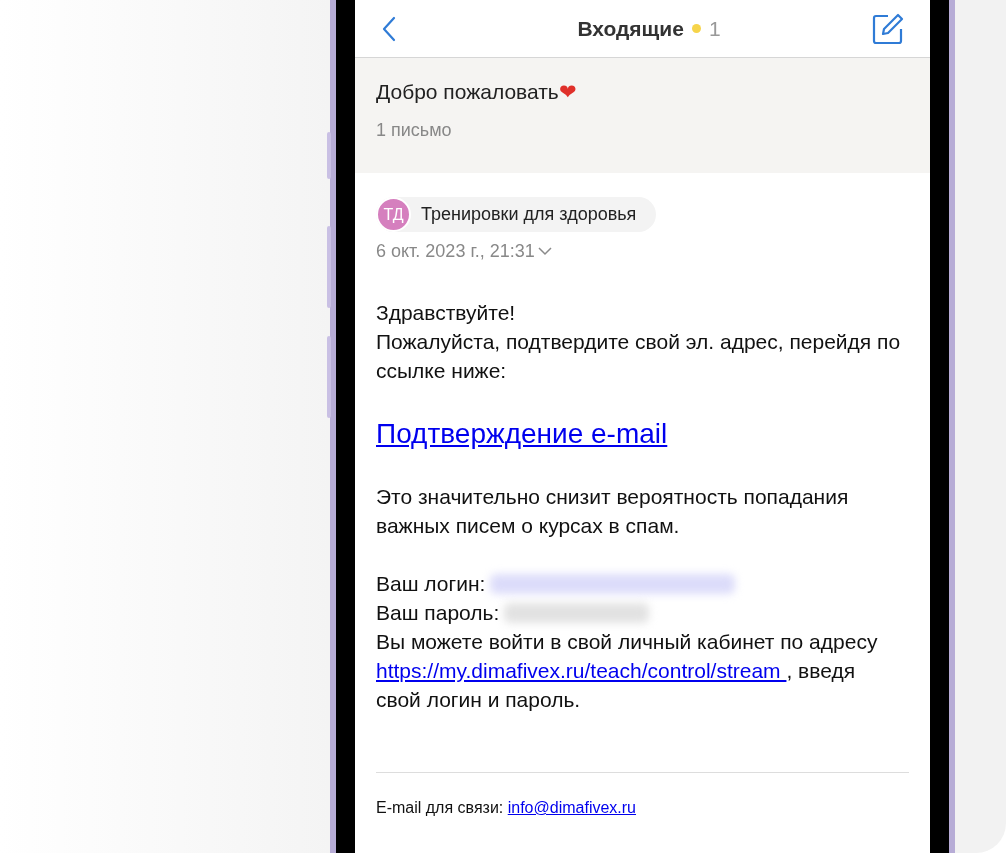 The image size is (1006, 853). I want to click on sender-name: Тренировки для здоровья, so click(529, 214).